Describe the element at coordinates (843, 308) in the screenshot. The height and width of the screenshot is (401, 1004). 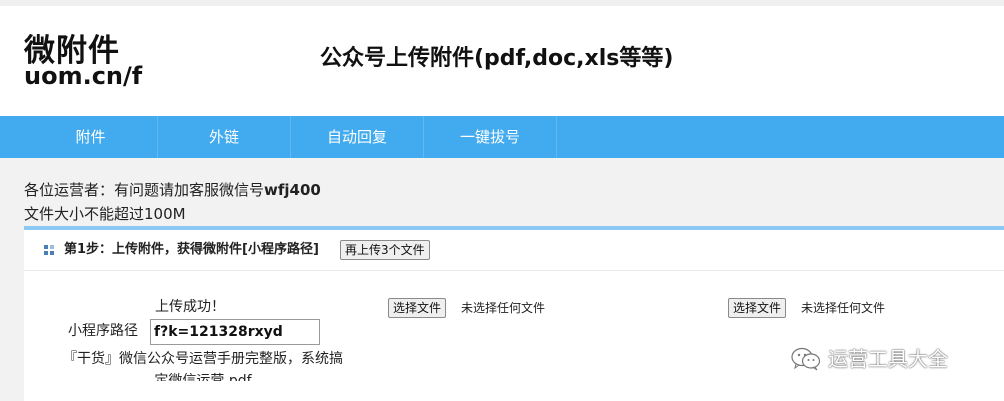
I see `file-status-2: 未选择任何文件` at that location.